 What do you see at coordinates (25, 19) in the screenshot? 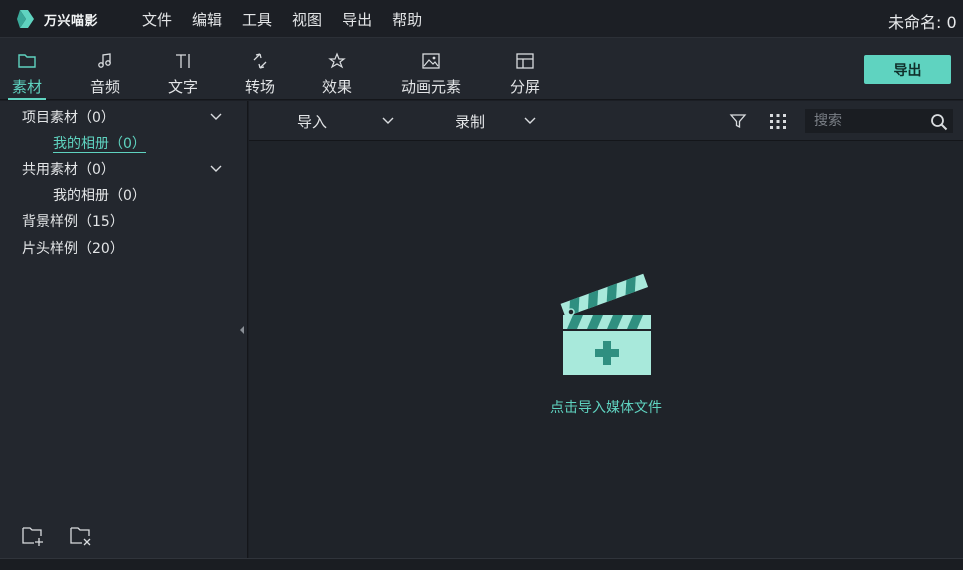
I see `app-logo-icon` at bounding box center [25, 19].